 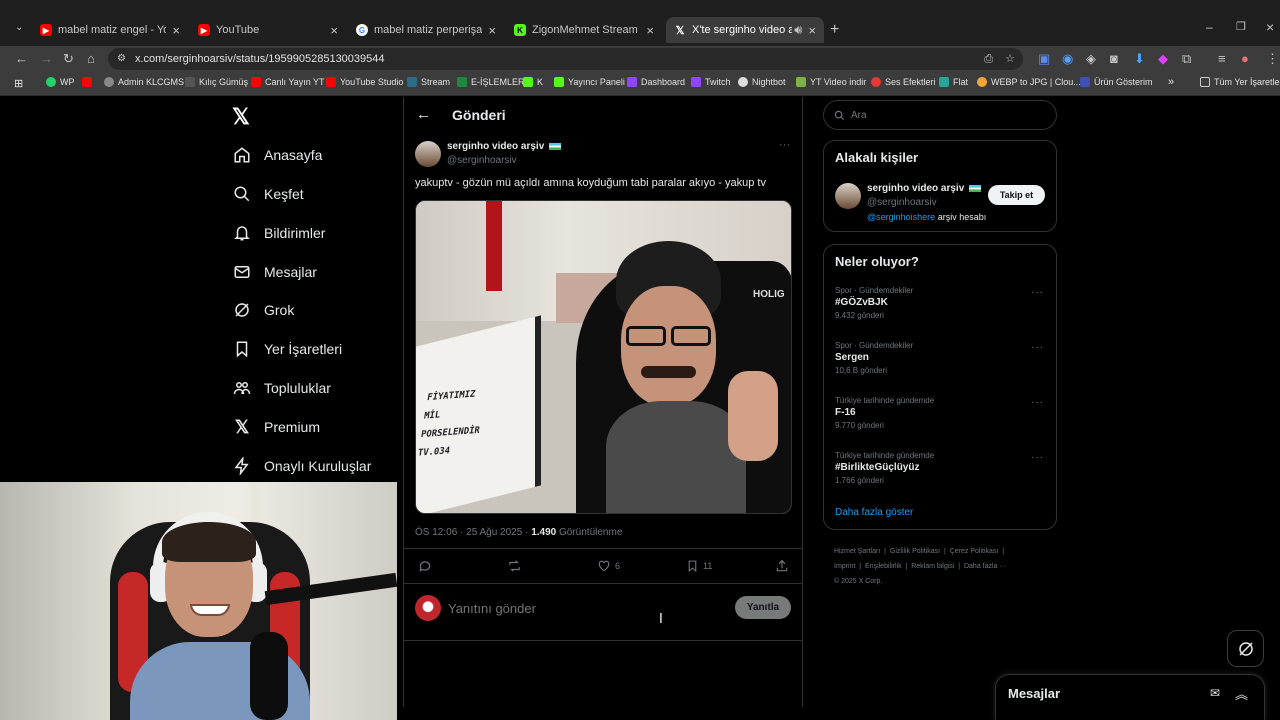 What do you see at coordinates (1215, 693) in the screenshot?
I see `new-message-icon: ✉` at bounding box center [1215, 693].